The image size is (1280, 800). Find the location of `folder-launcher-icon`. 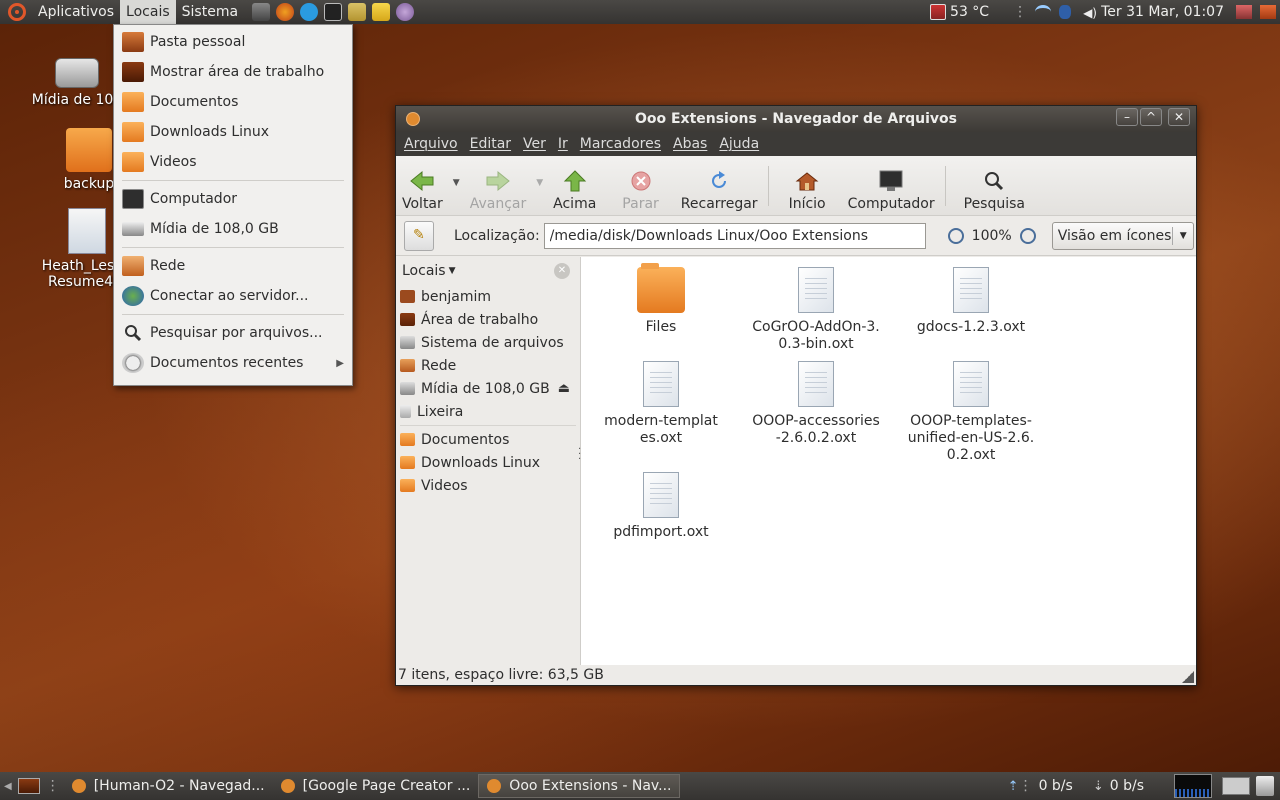

folder-launcher-icon is located at coordinates (381, 12).